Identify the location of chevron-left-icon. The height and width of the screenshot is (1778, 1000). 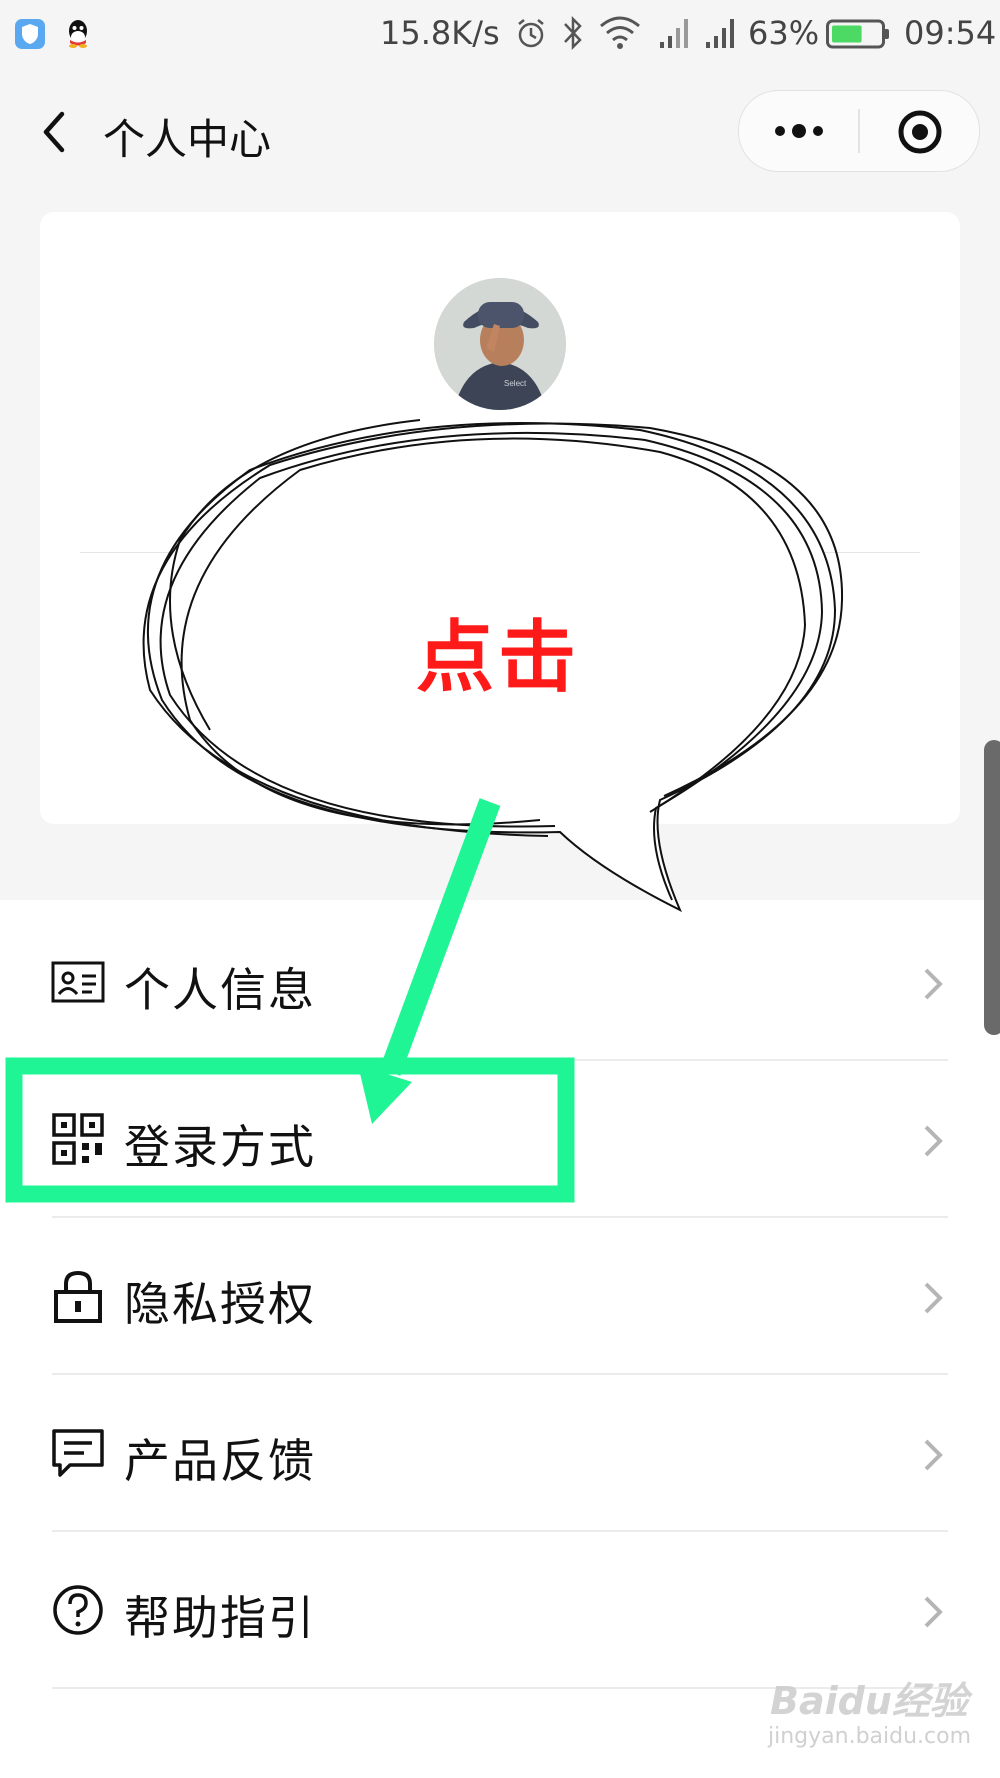
(58, 132).